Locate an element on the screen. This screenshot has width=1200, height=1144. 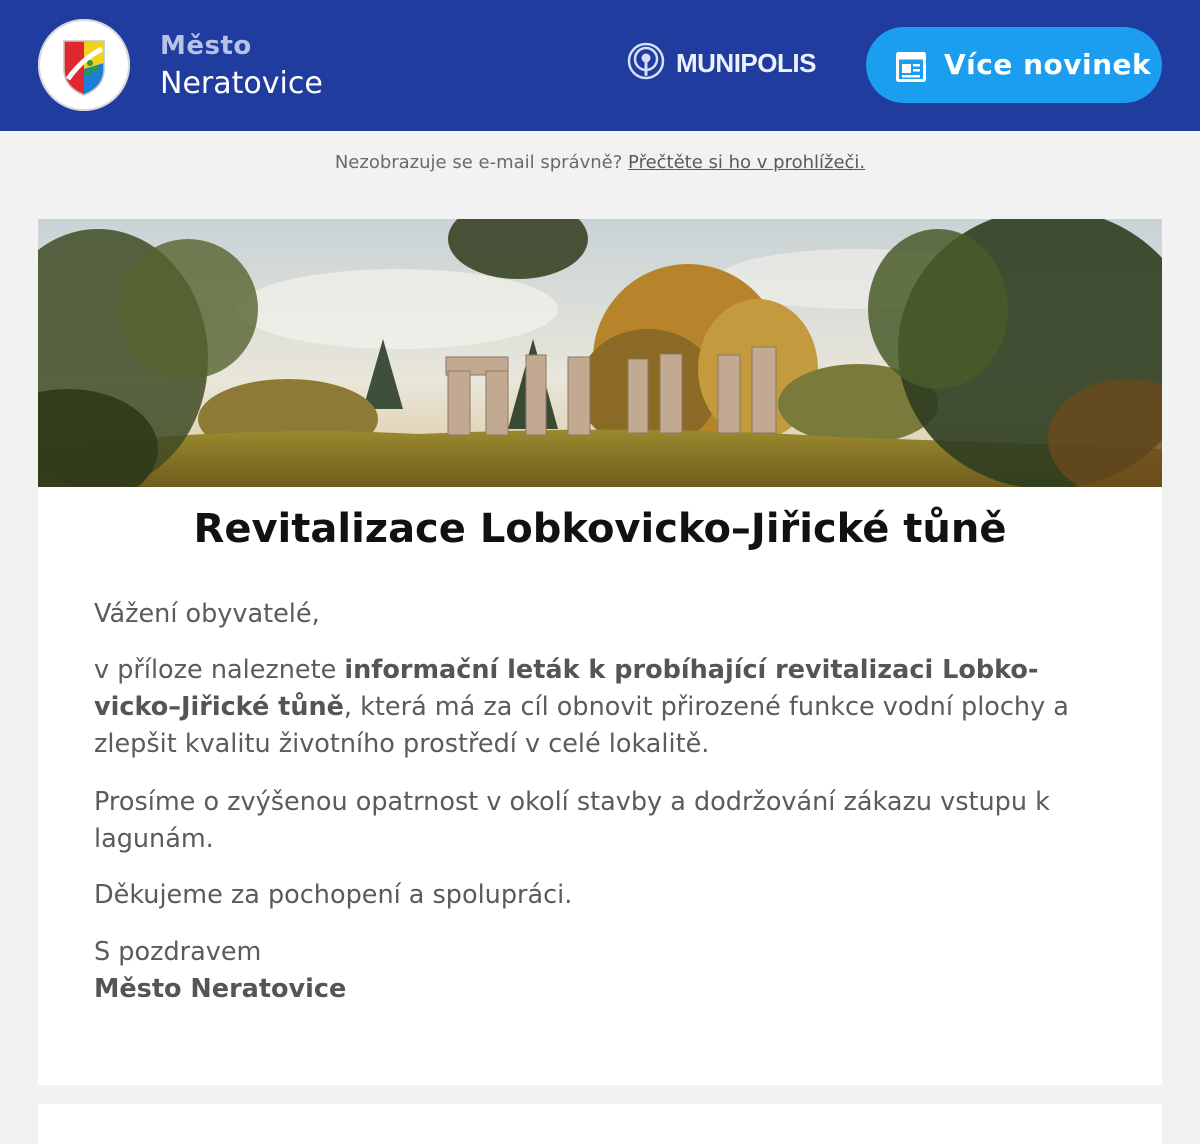
closing: S pozdravem is located at coordinates (178, 952).